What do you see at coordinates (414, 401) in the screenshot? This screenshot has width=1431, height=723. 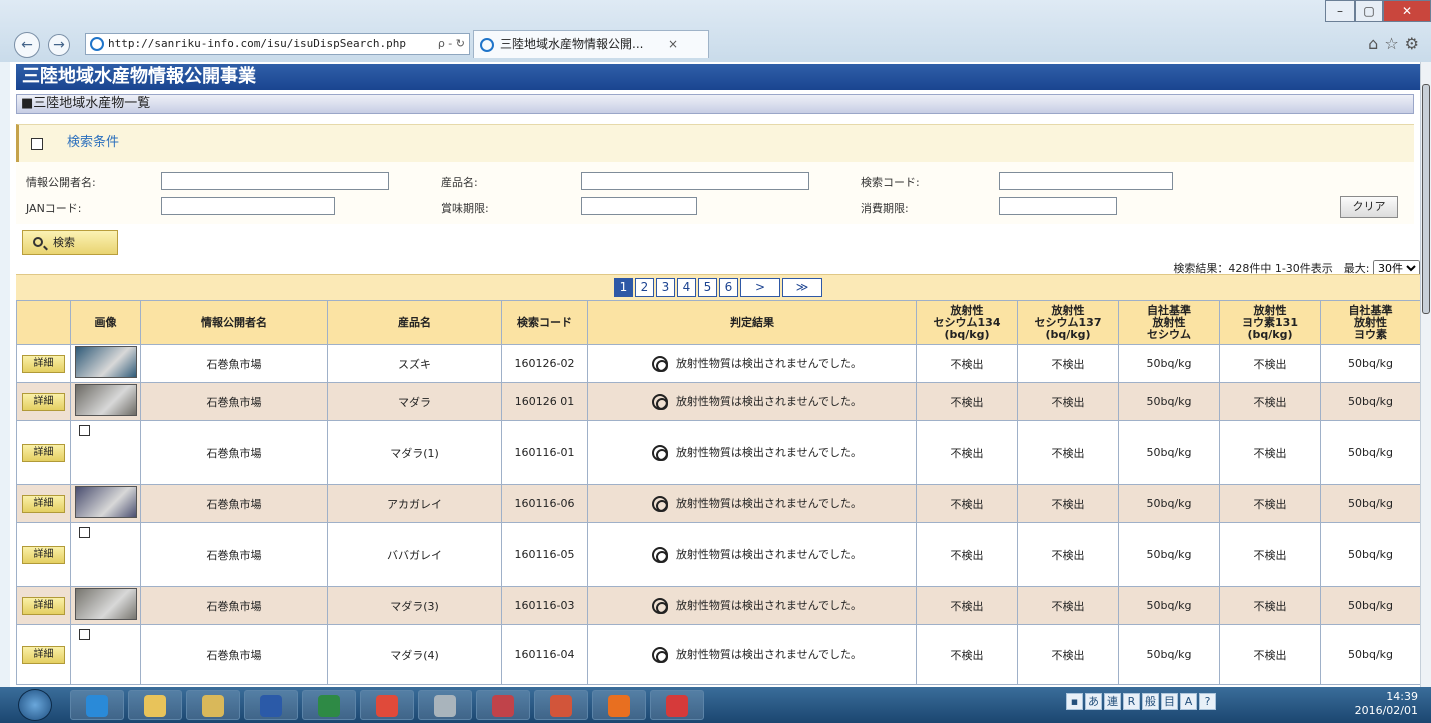 I see `product-cell: マダラ` at bounding box center [414, 401].